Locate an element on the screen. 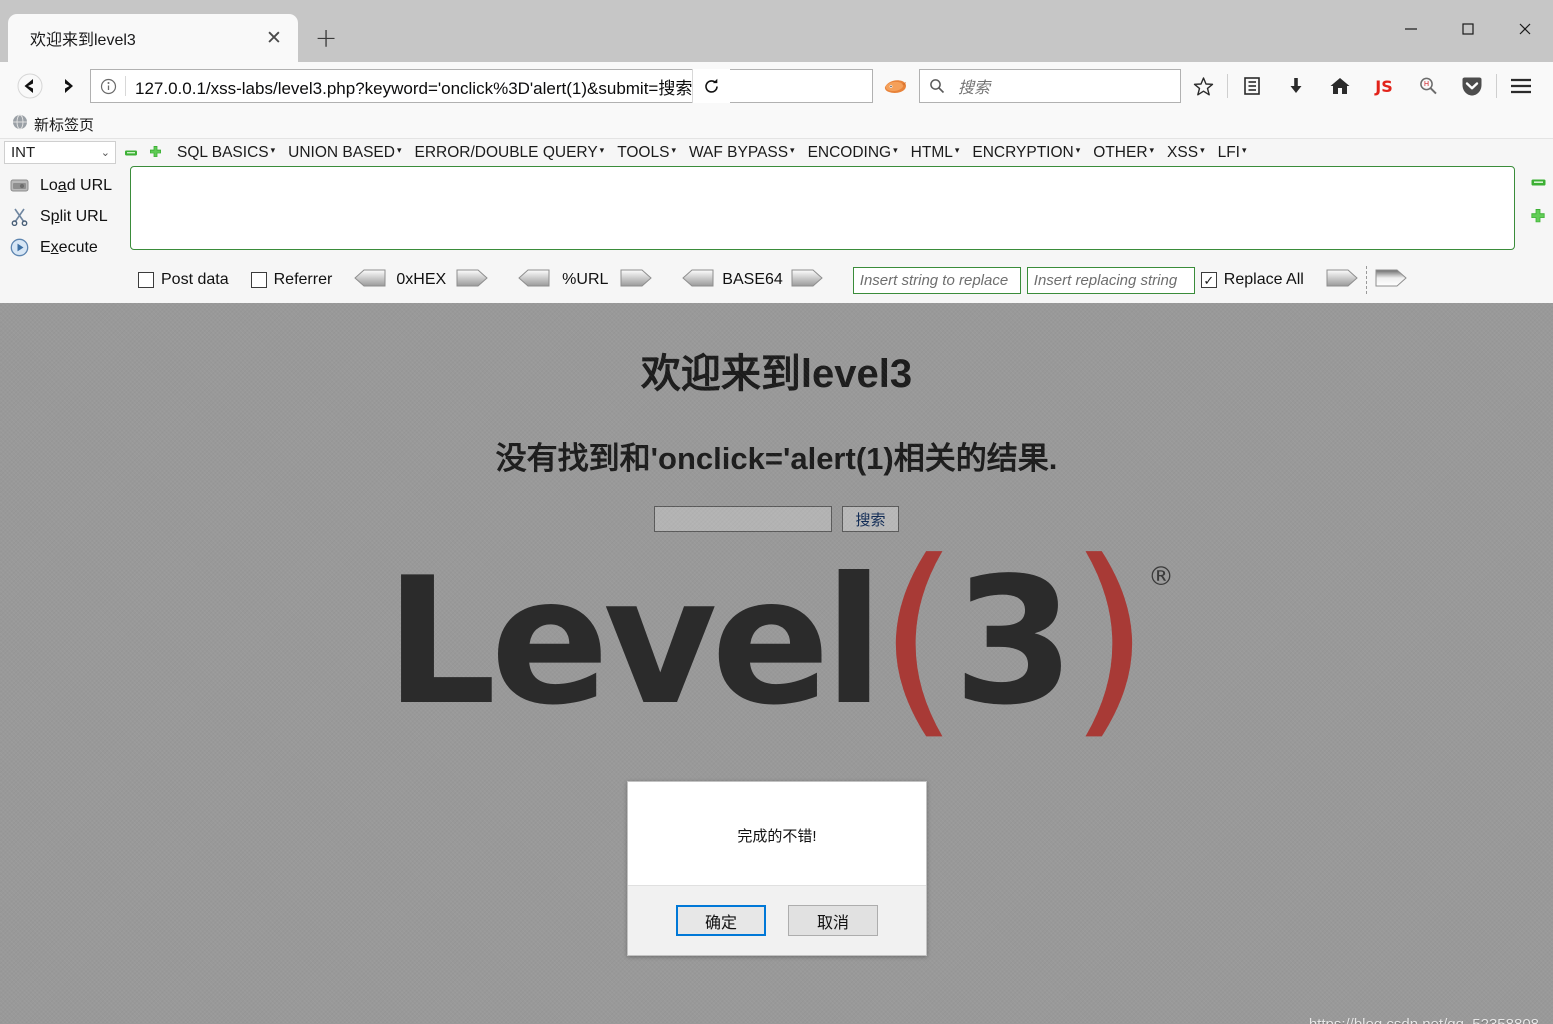 This screenshot has width=1553, height=1024. javascript-confirm-dialog: 完成的不错! 确定 取消 is located at coordinates (777, 868).